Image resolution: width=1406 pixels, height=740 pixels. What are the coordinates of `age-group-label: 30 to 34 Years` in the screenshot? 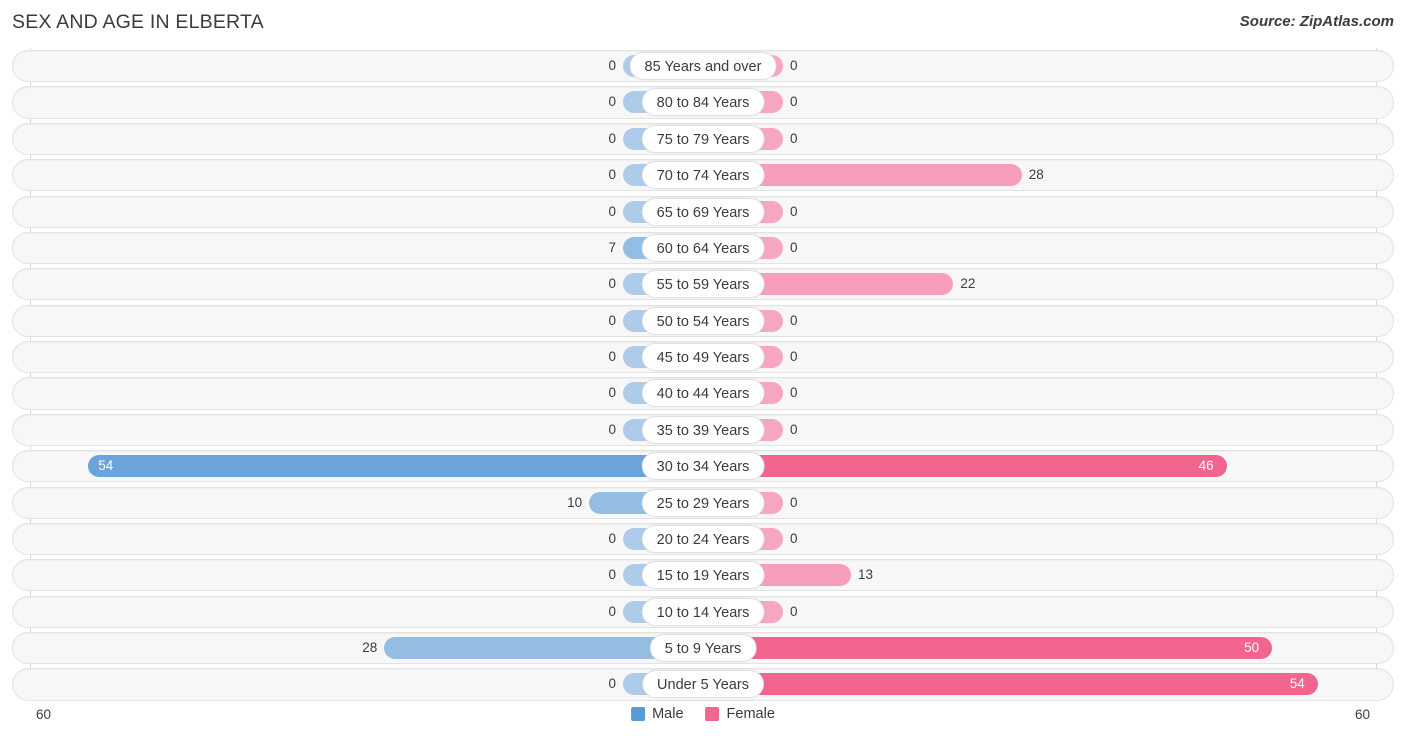 It's located at (703, 466).